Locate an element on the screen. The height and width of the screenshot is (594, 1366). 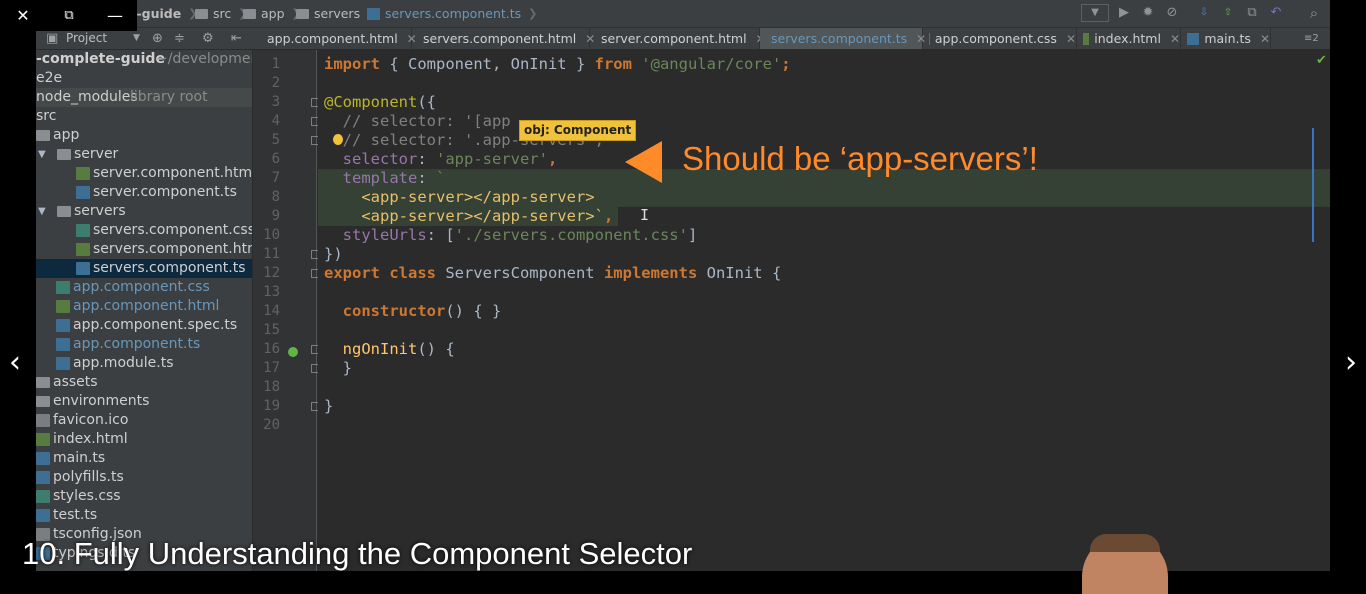
image-file-icon is located at coordinates (43, 420).